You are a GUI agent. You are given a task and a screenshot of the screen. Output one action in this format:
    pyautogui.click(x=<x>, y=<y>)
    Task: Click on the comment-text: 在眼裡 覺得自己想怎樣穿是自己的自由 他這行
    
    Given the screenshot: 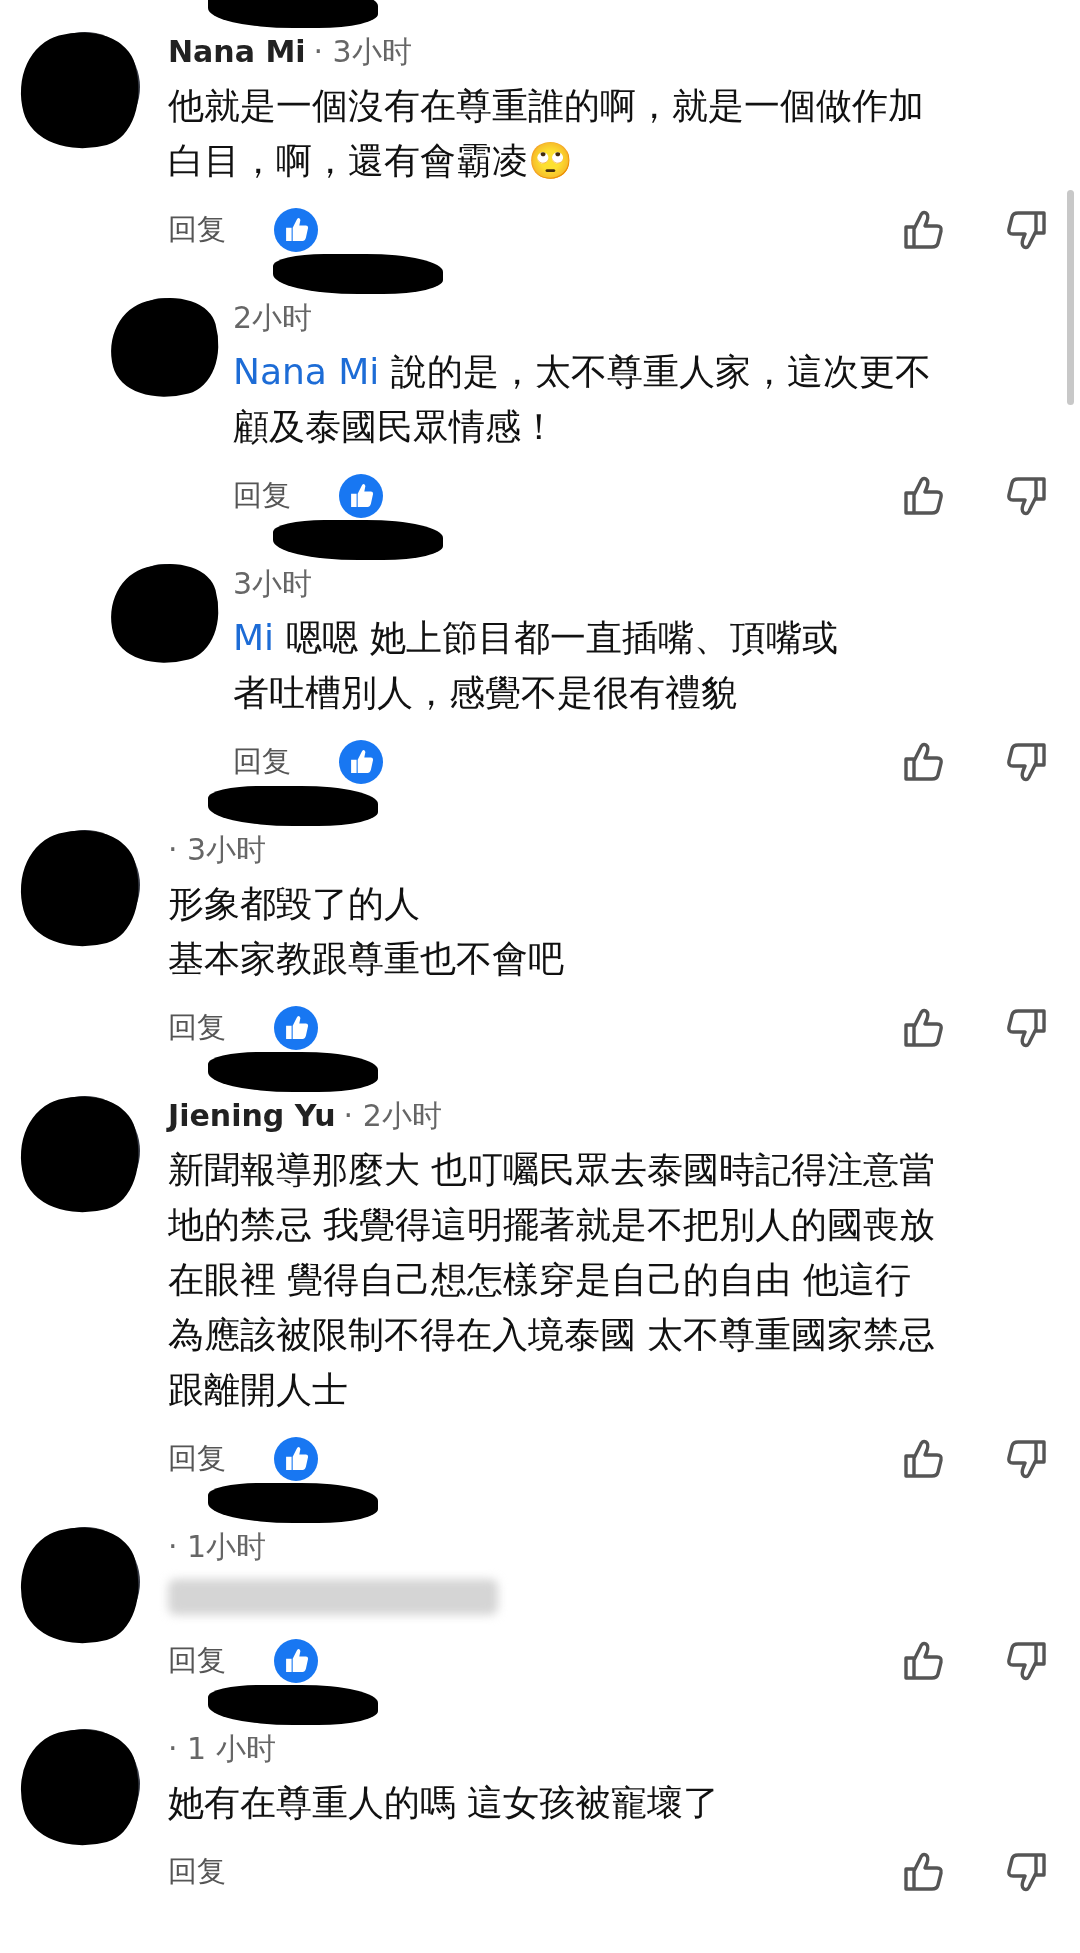 What is the action you would take?
    pyautogui.click(x=540, y=1280)
    